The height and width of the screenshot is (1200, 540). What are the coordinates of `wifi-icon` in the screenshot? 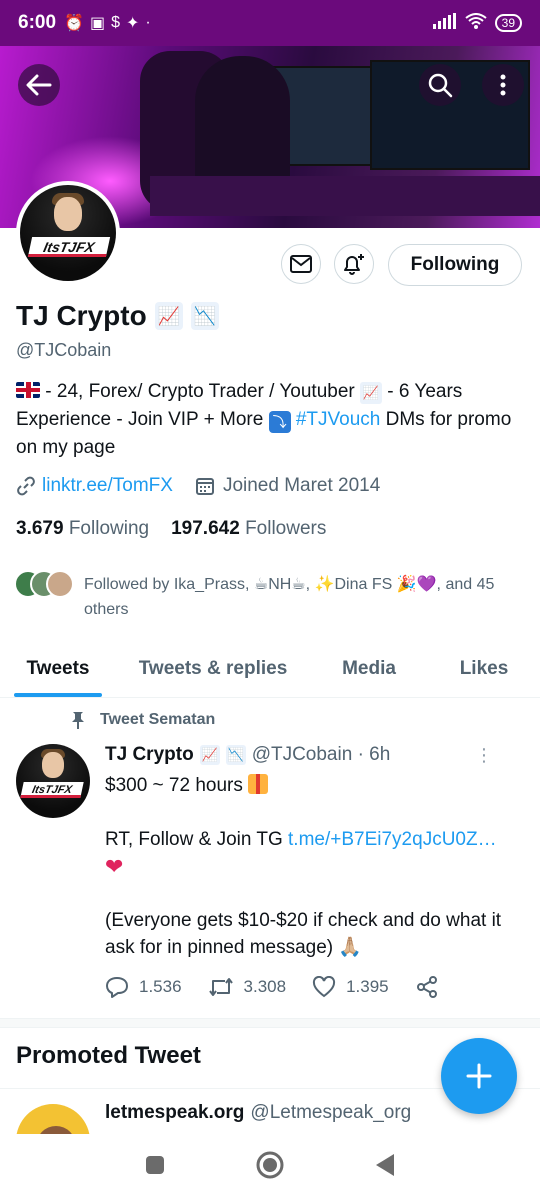 It's located at (476, 23).